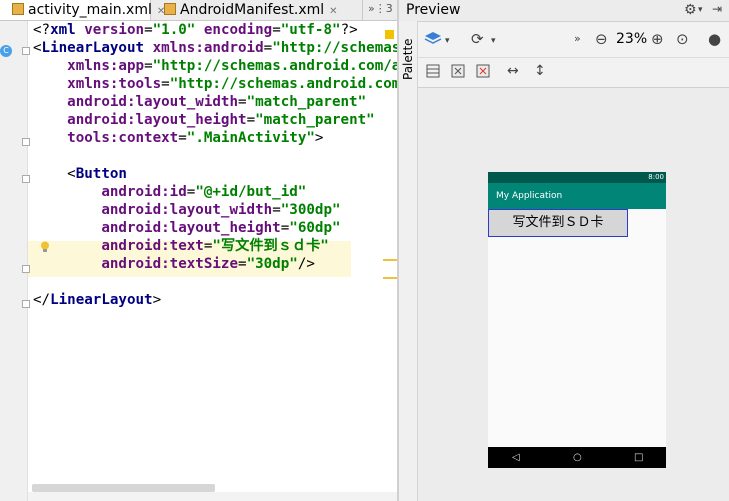  I want to click on code-line: android:id="@+id/but_id", so click(169, 192).